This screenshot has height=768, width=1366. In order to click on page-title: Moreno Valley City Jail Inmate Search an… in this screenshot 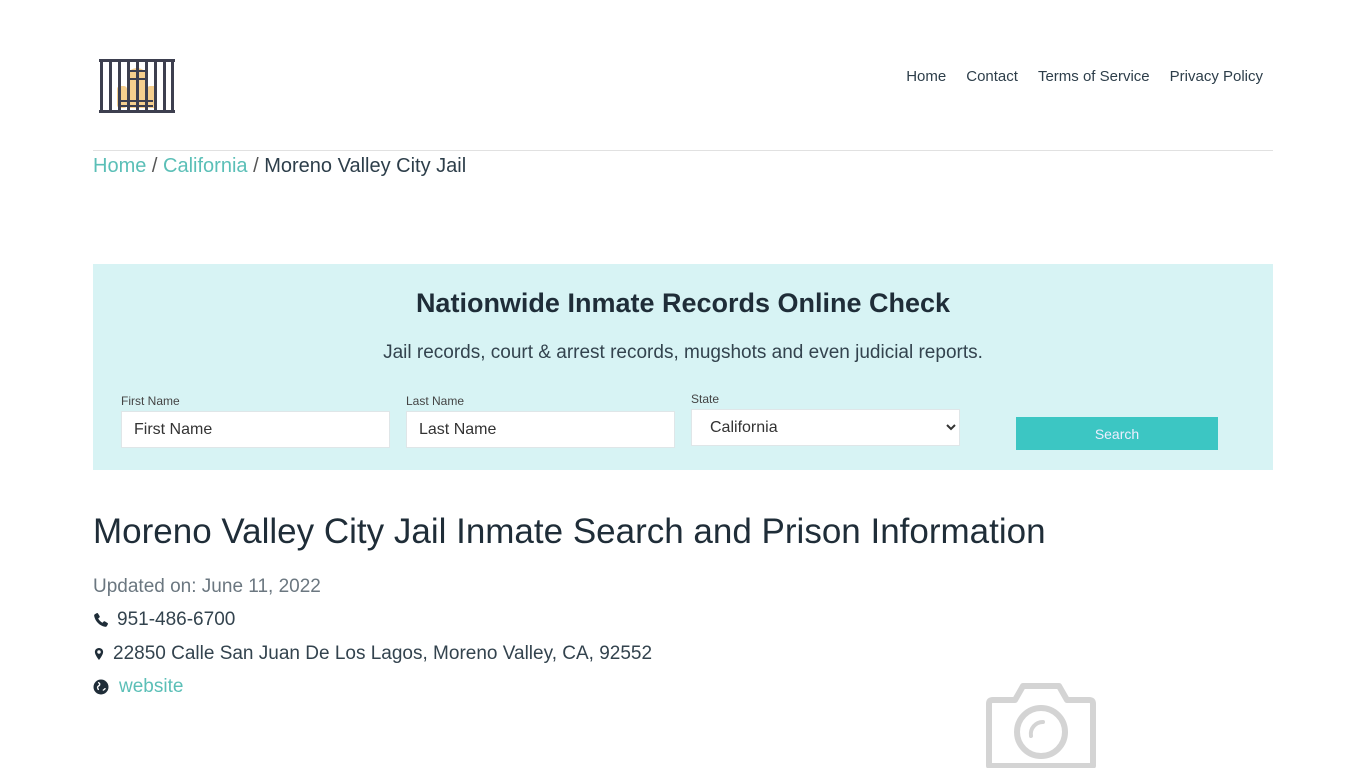, I will do `click(569, 531)`.